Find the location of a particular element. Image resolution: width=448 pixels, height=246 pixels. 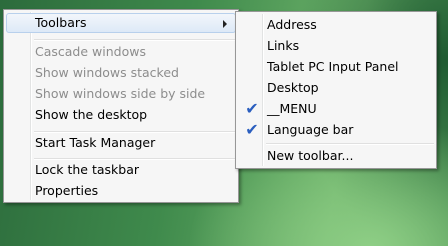

submenu-item-language-bar: ✔ Language bar is located at coordinates (336, 130).